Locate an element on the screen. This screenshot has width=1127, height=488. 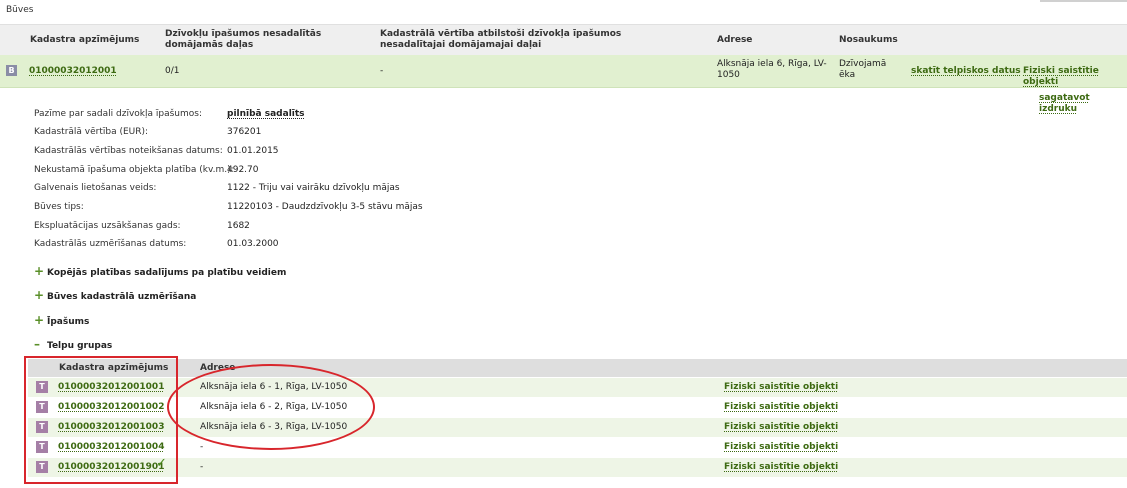
expander-cadastral-survey: + Būves kadastrālā uzmērīšana is located at coordinates (115, 295).